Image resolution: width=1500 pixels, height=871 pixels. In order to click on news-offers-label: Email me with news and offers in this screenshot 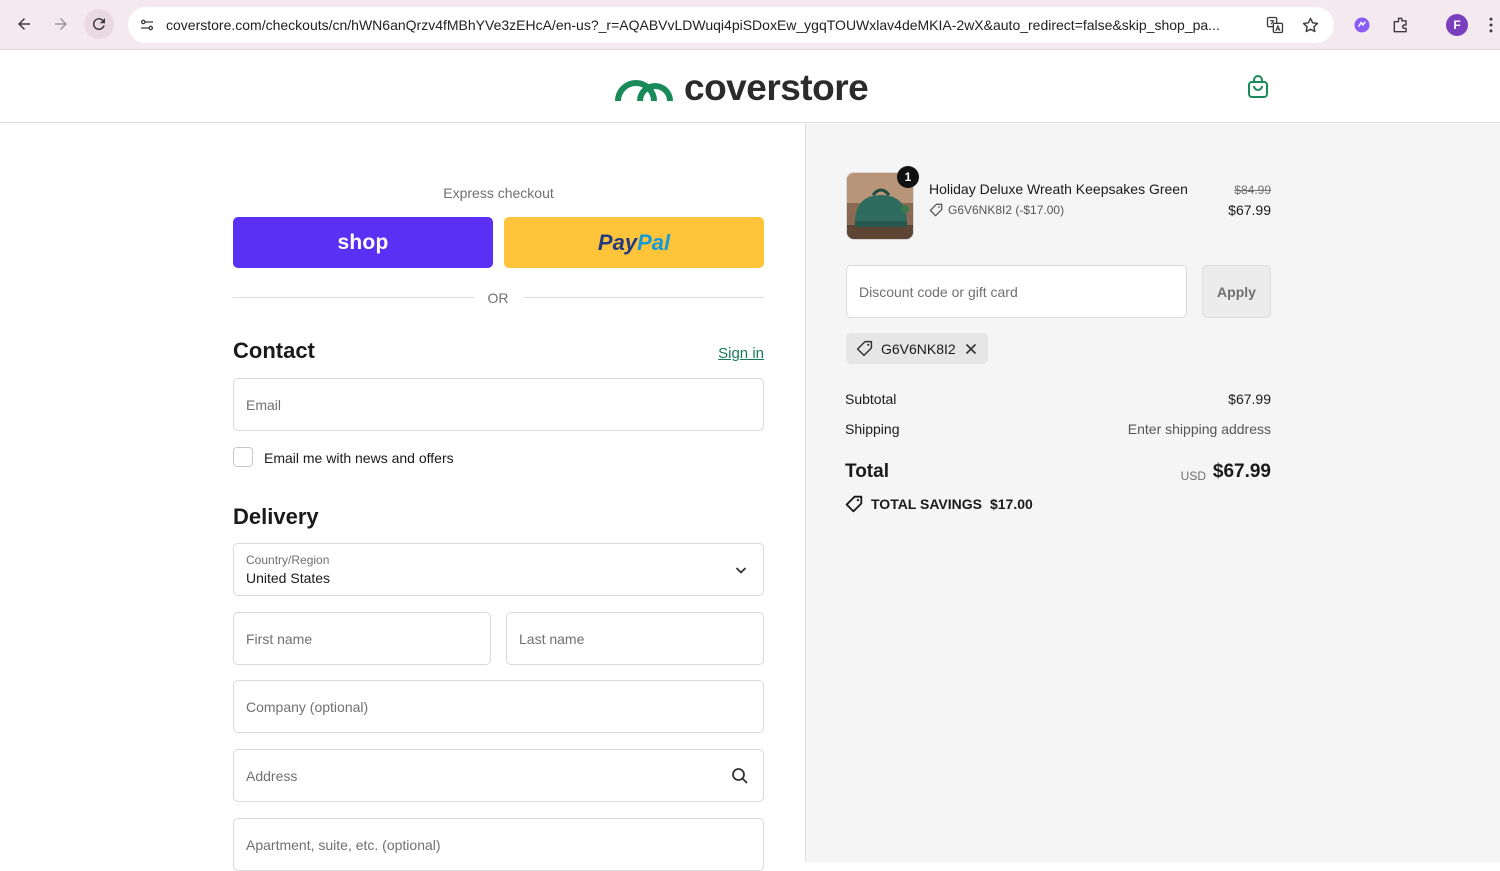, I will do `click(359, 458)`.